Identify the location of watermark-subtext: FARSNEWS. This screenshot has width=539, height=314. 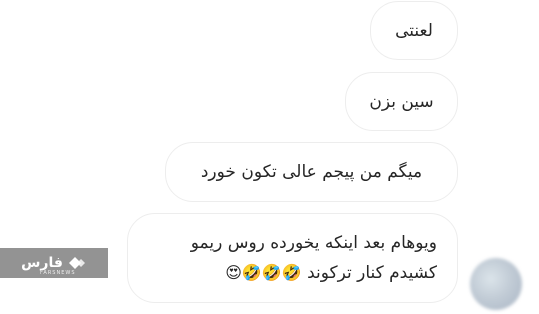
(58, 273).